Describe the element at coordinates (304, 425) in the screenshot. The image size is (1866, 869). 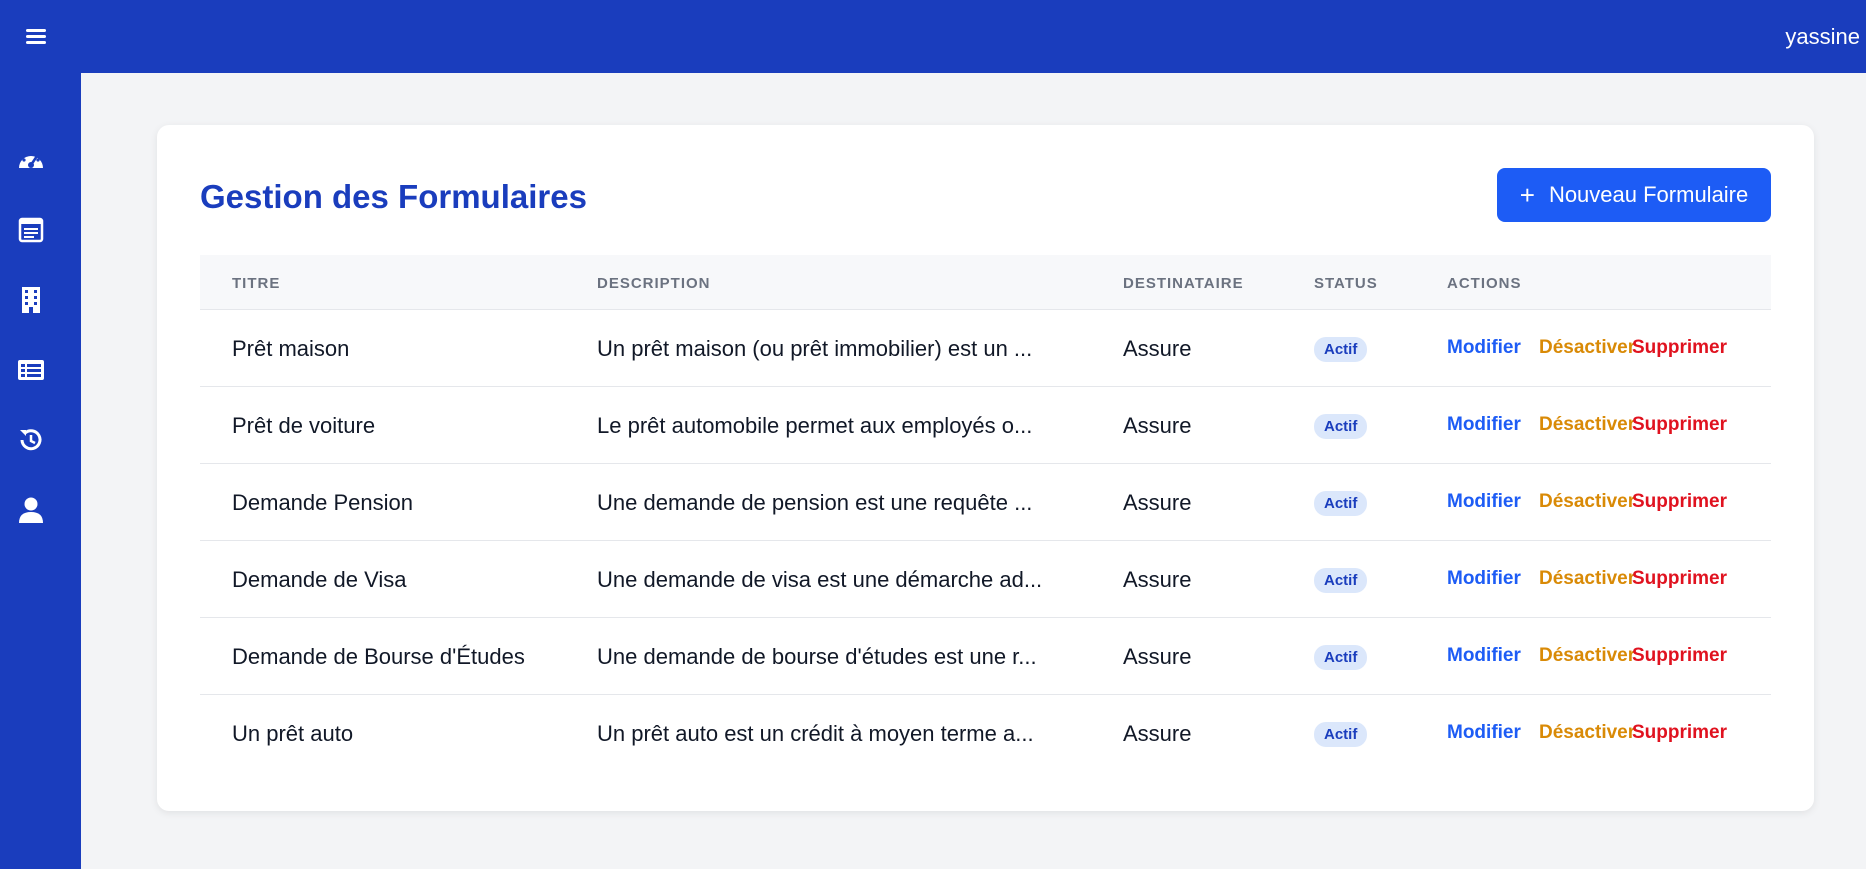
I see `row-title: Prêt de voiture` at that location.